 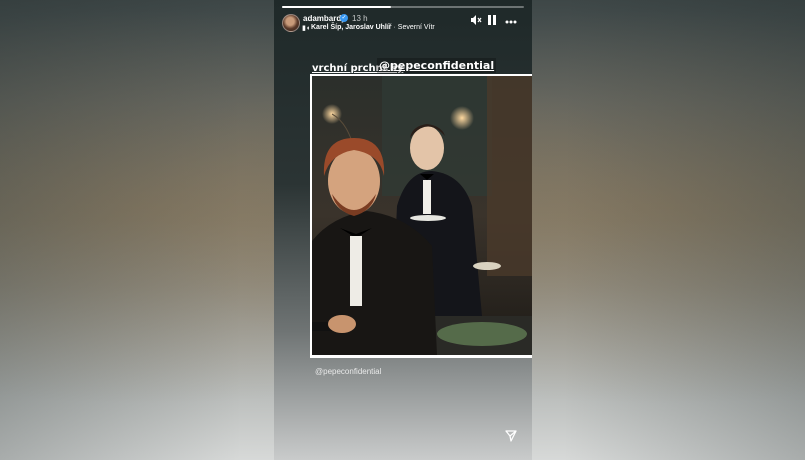 What do you see at coordinates (511, 20) in the screenshot?
I see `more-icon` at bounding box center [511, 20].